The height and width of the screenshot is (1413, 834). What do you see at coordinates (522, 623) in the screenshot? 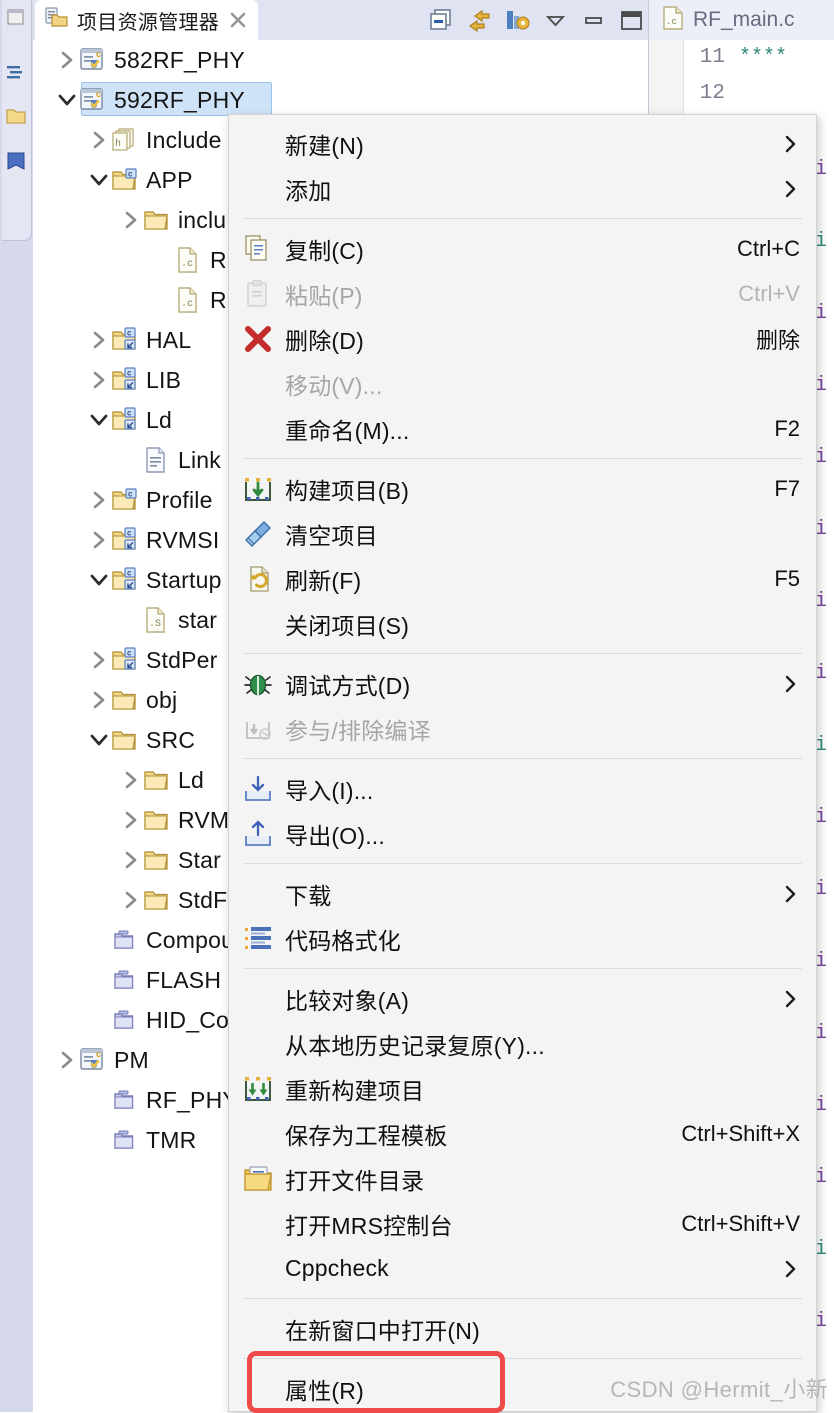
I see `menu-item--s: 关闭项目(S)` at bounding box center [522, 623].